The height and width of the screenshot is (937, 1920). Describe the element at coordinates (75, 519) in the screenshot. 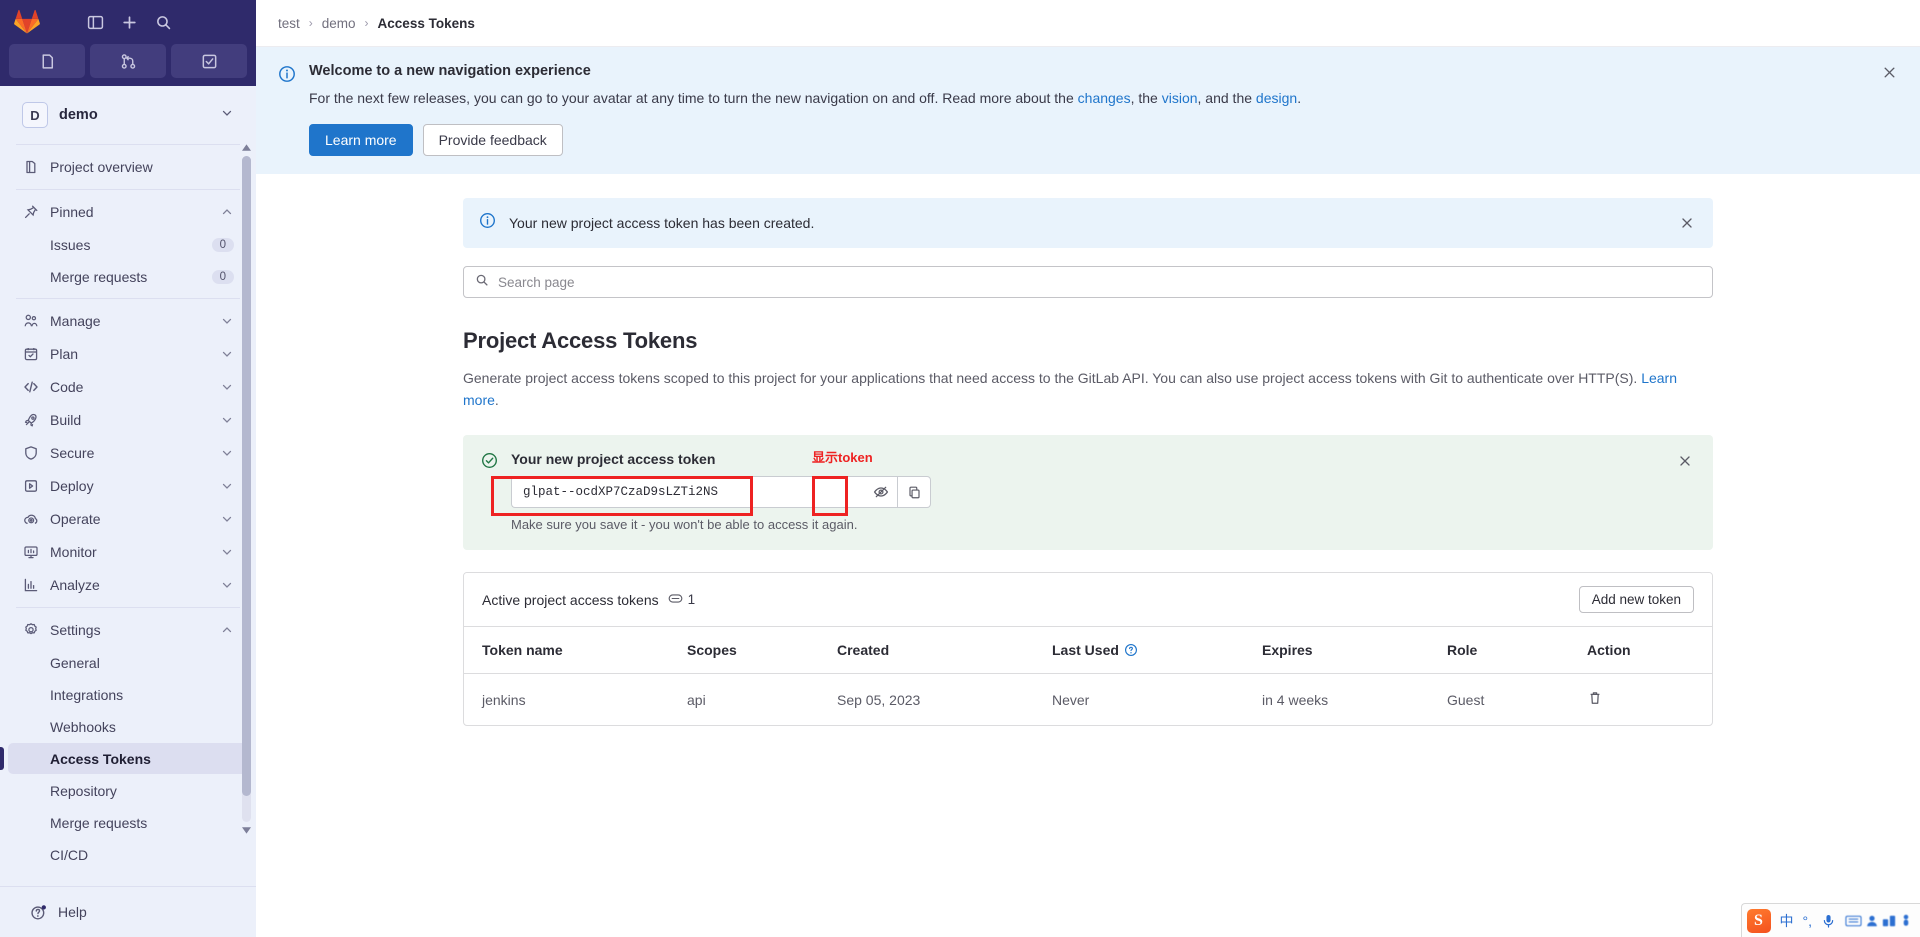

I see `sidebar-item-label: Operate` at that location.